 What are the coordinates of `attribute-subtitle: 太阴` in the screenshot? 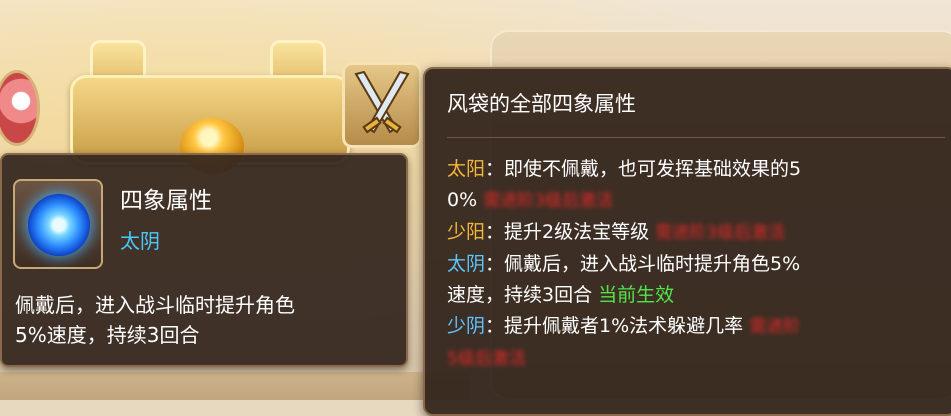 It's located at (140, 241).